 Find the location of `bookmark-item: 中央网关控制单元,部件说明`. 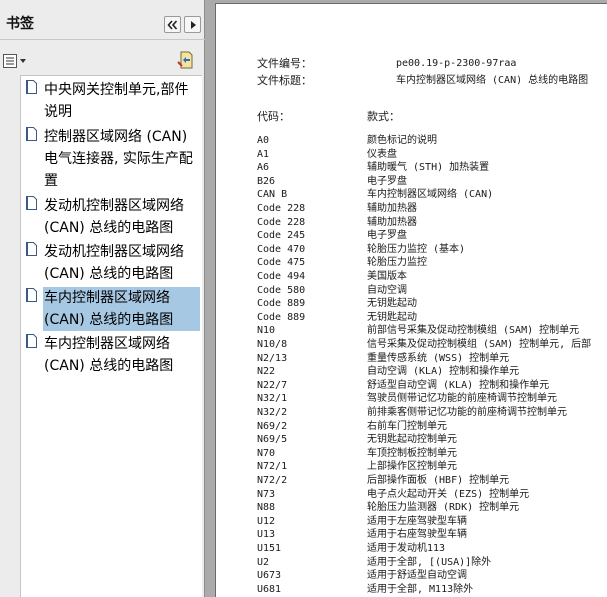

bookmark-item: 中央网关控制单元,部件说明 is located at coordinates (111, 99).